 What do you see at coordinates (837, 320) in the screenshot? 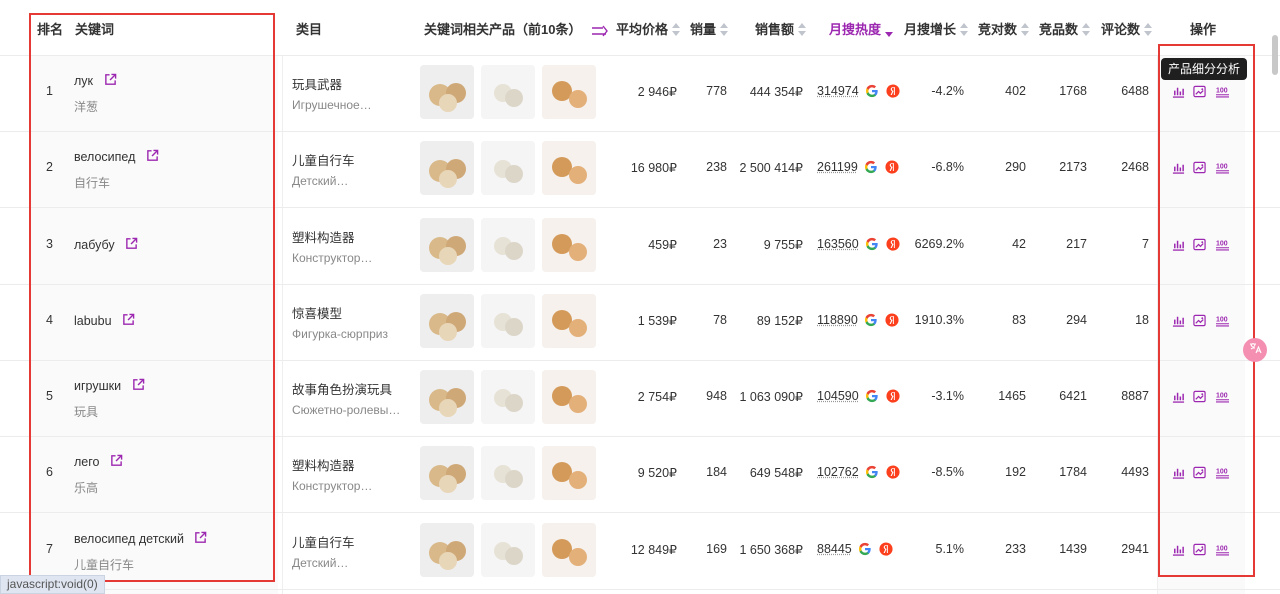
I see `monthly-heat-value: 118890` at bounding box center [837, 320].